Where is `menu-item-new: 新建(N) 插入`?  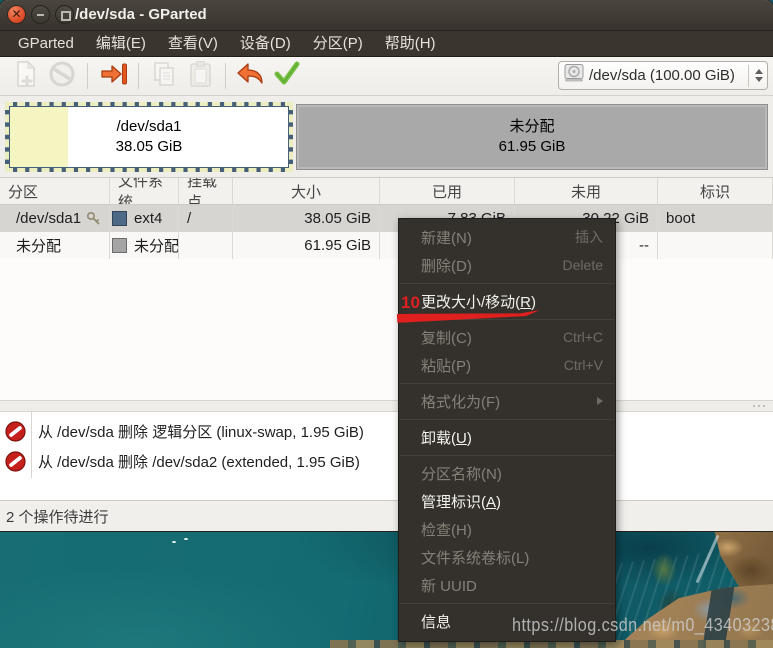
menu-item-new: 新建(N) 插入 is located at coordinates (507, 237).